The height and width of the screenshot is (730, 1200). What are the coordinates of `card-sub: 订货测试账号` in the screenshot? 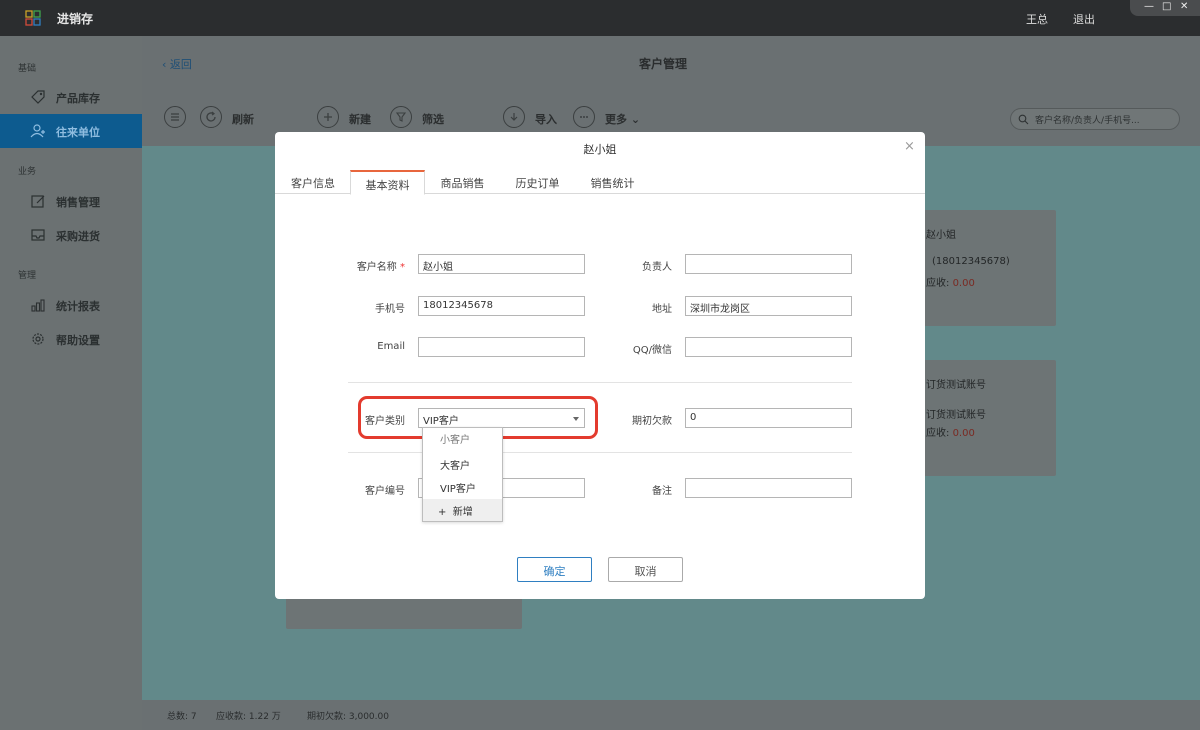 It's located at (956, 415).